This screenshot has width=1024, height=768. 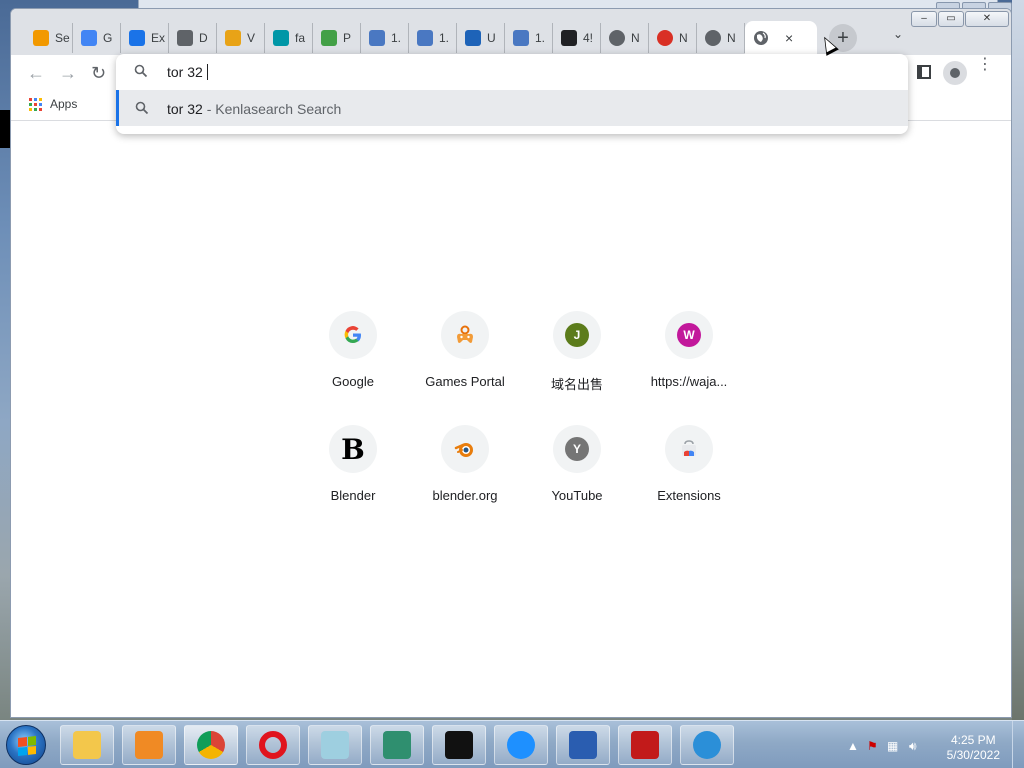 What do you see at coordinates (689, 464) in the screenshot?
I see `shortcut-tile: Extensions` at bounding box center [689, 464].